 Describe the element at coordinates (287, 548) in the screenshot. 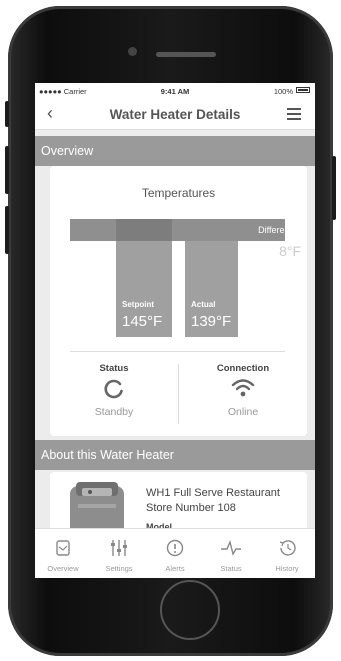

I see `history-icon` at that location.